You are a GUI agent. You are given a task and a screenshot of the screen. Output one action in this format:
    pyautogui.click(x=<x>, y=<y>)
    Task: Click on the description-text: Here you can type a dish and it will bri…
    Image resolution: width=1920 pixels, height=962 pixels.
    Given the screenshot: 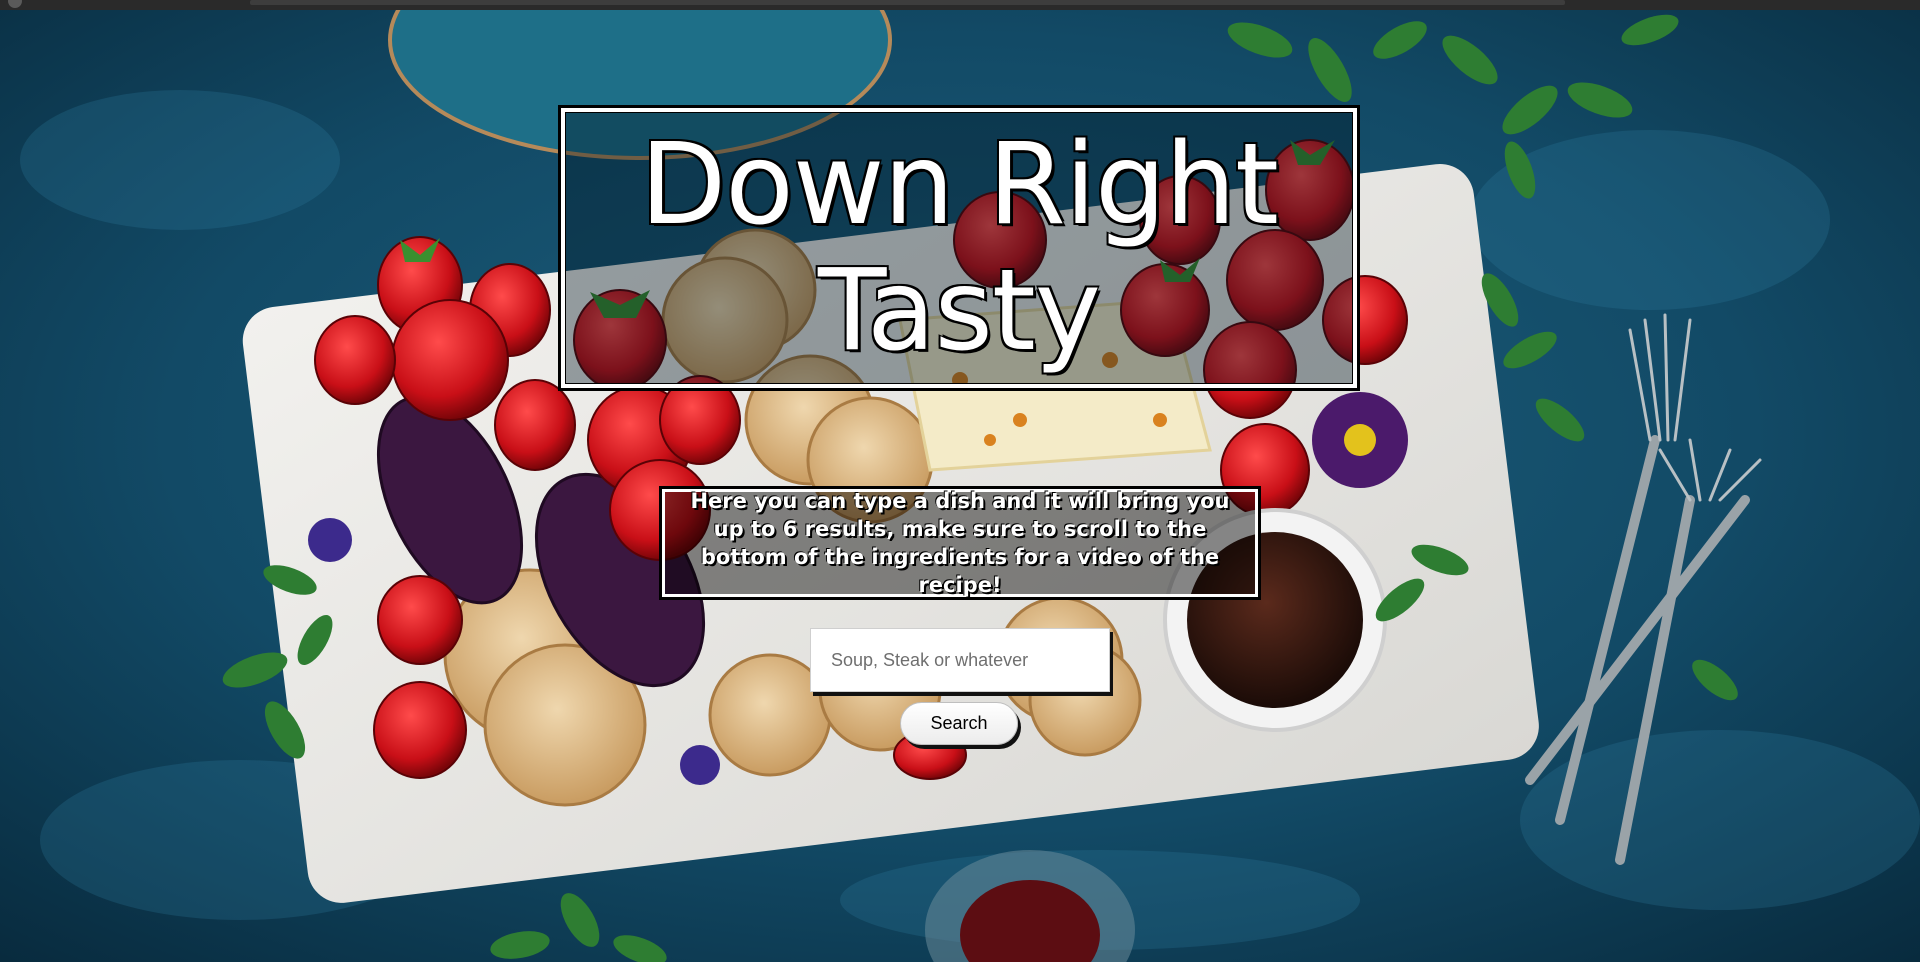 What is the action you would take?
    pyautogui.click(x=960, y=543)
    